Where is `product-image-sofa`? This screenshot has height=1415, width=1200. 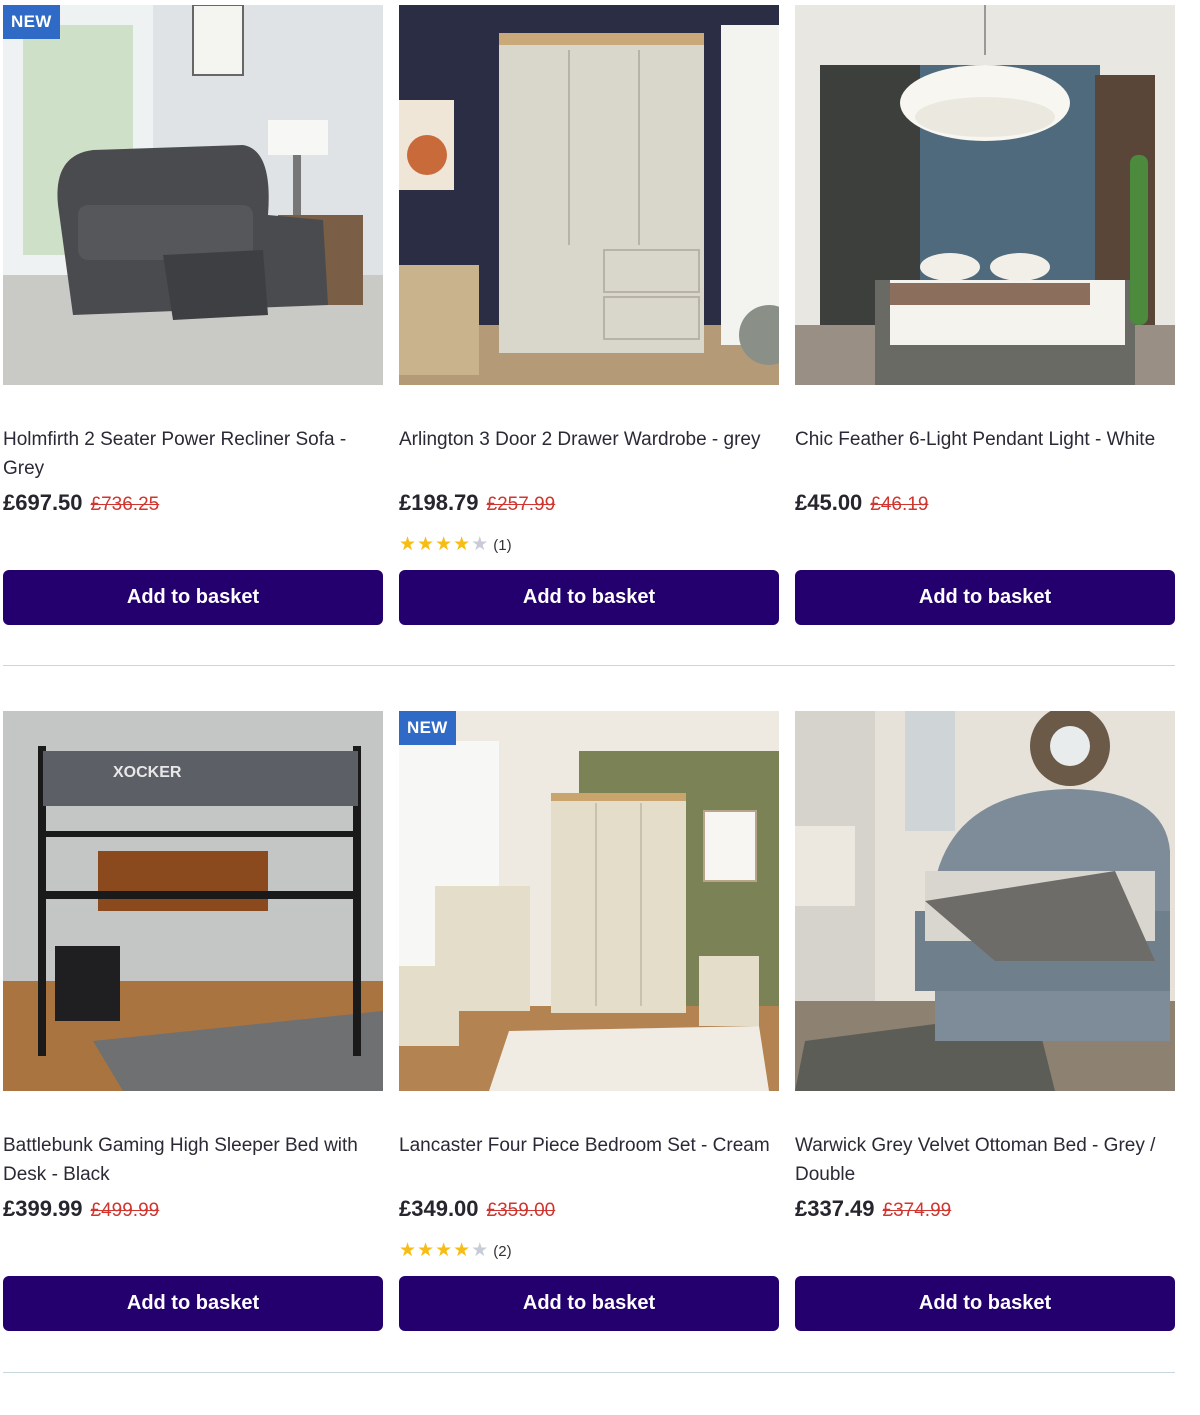 product-image-sofa is located at coordinates (193, 195).